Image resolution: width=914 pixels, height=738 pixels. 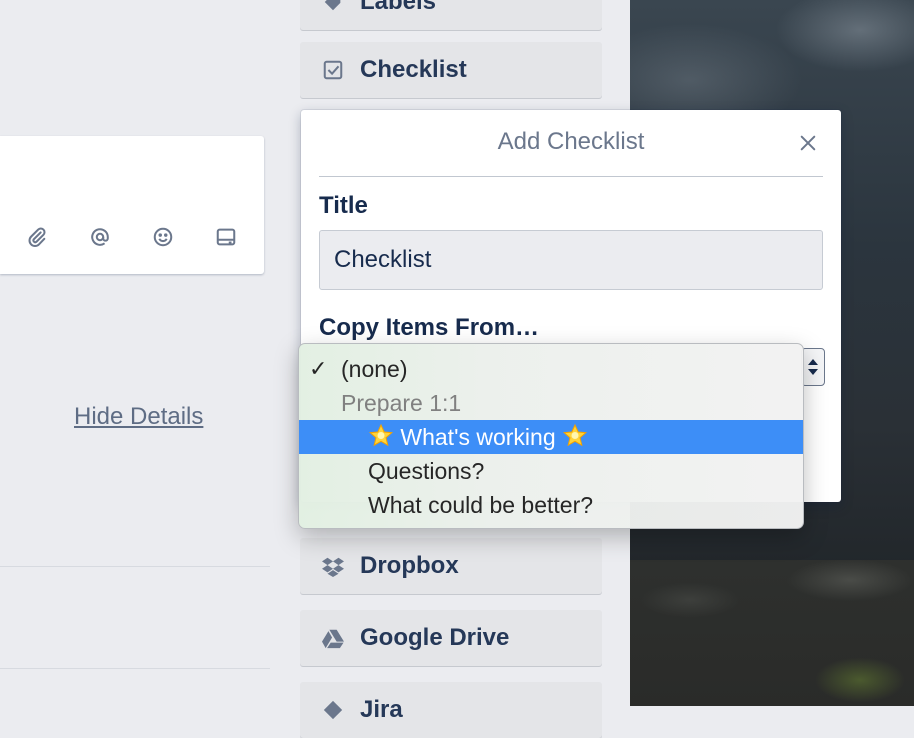 I want to click on checklist-button: Checklist, so click(x=451, y=70).